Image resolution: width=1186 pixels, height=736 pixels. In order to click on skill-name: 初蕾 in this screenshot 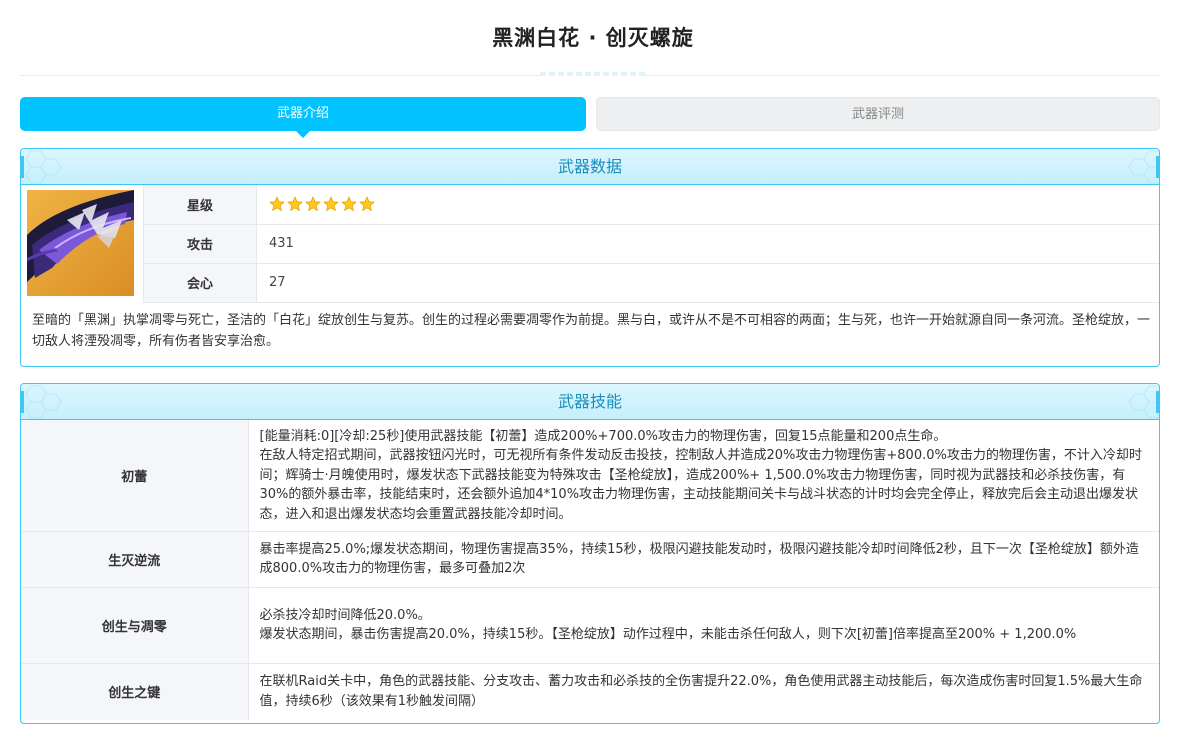, I will do `click(135, 476)`.